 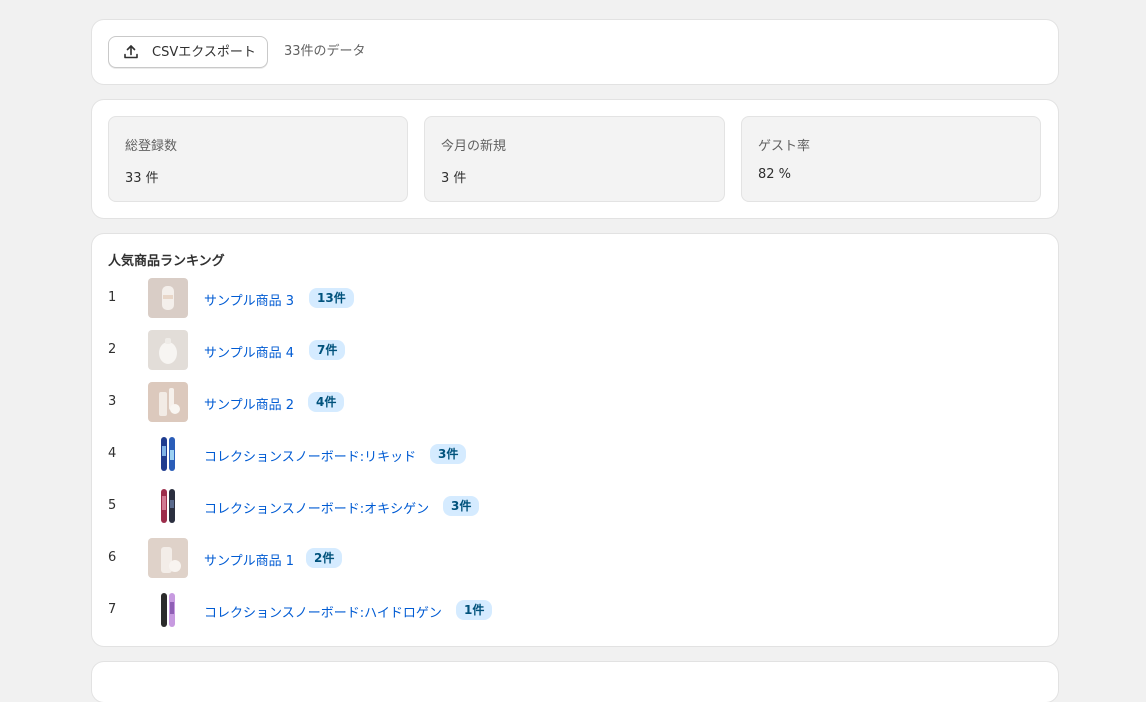 What do you see at coordinates (331, 298) in the screenshot?
I see `count-badge: 13件` at bounding box center [331, 298].